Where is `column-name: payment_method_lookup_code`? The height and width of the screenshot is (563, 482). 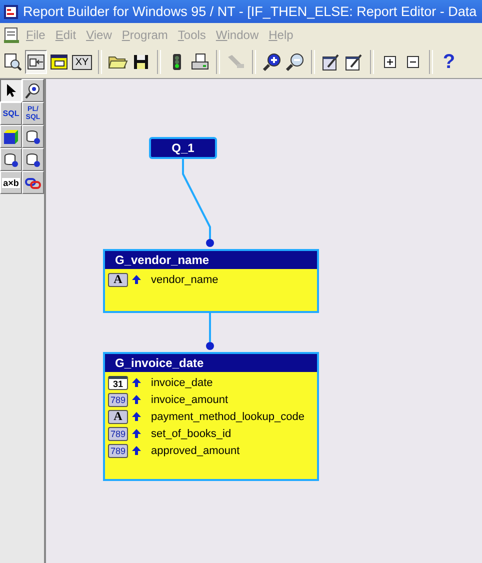 column-name: payment_method_lookup_code is located at coordinates (228, 416).